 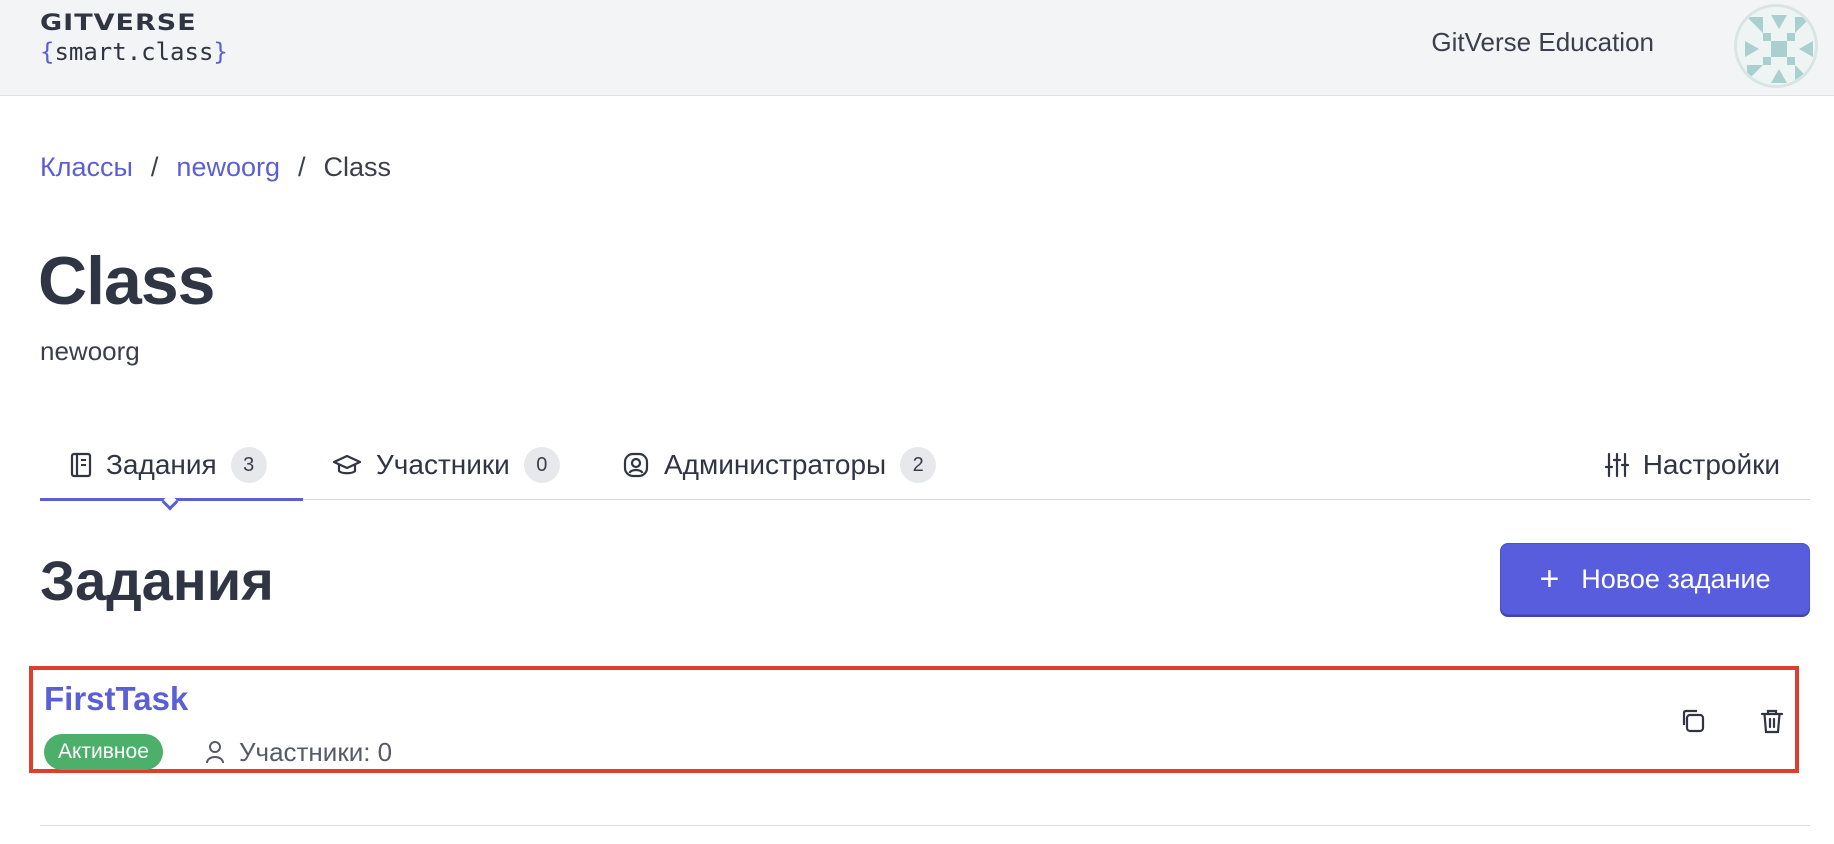 What do you see at coordinates (1676, 578) in the screenshot?
I see `new-assignment-label: Новое задание` at bounding box center [1676, 578].